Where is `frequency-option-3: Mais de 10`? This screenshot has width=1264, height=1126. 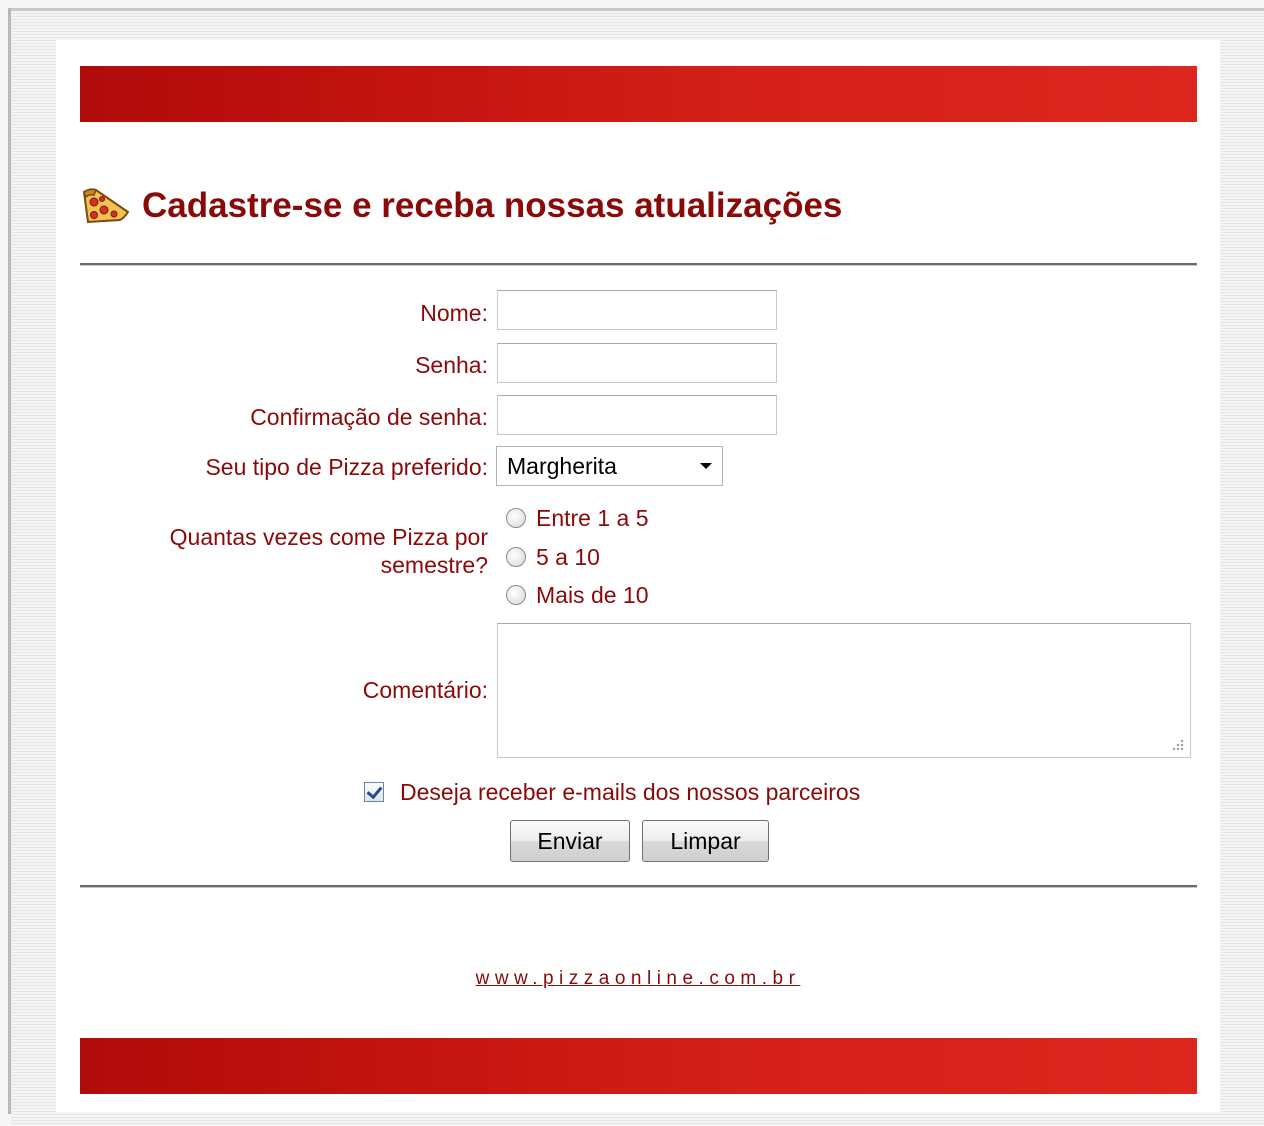
frequency-option-3: Mais de 10 is located at coordinates (577, 595).